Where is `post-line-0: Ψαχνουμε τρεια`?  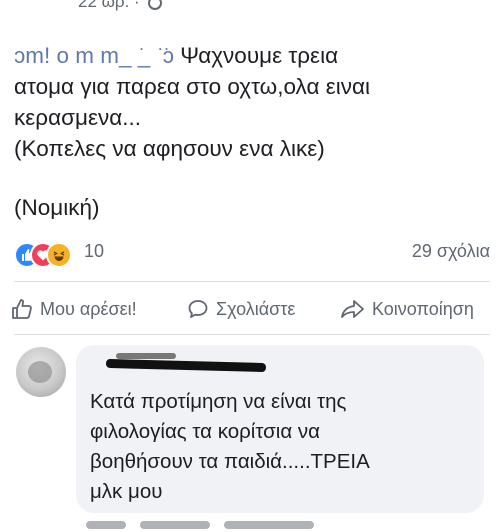 post-line-0: Ψαχνουμε τρεια is located at coordinates (259, 55).